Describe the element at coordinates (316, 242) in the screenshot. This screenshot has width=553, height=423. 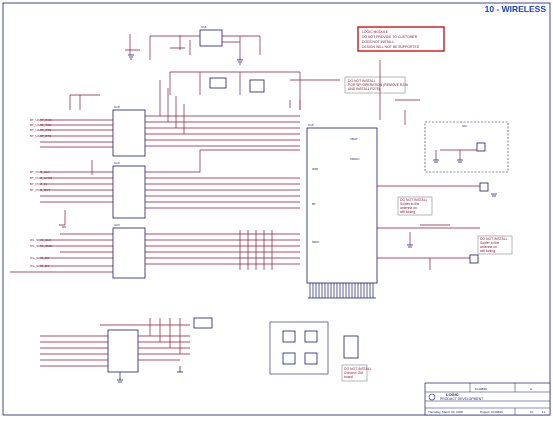
I see `svg-text: SDIO` at that location.